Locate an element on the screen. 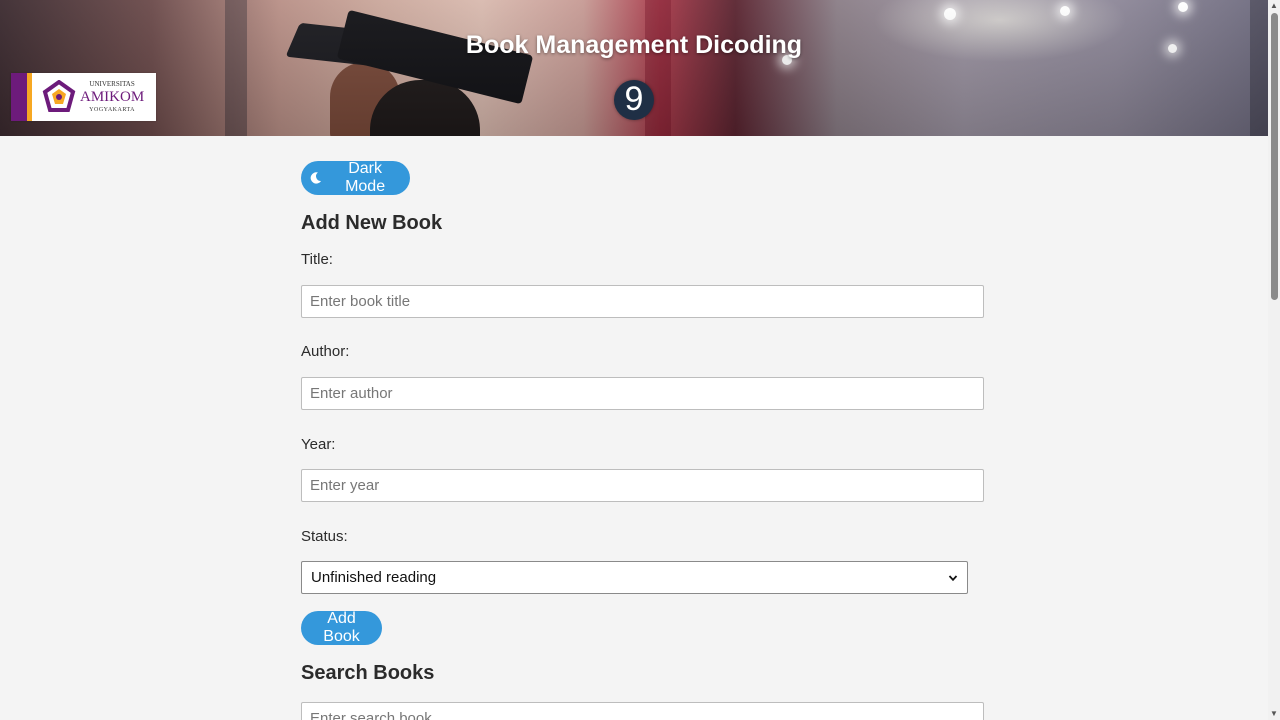 The width and height of the screenshot is (1280, 720). search-books-heading: Search Books is located at coordinates (368, 673).